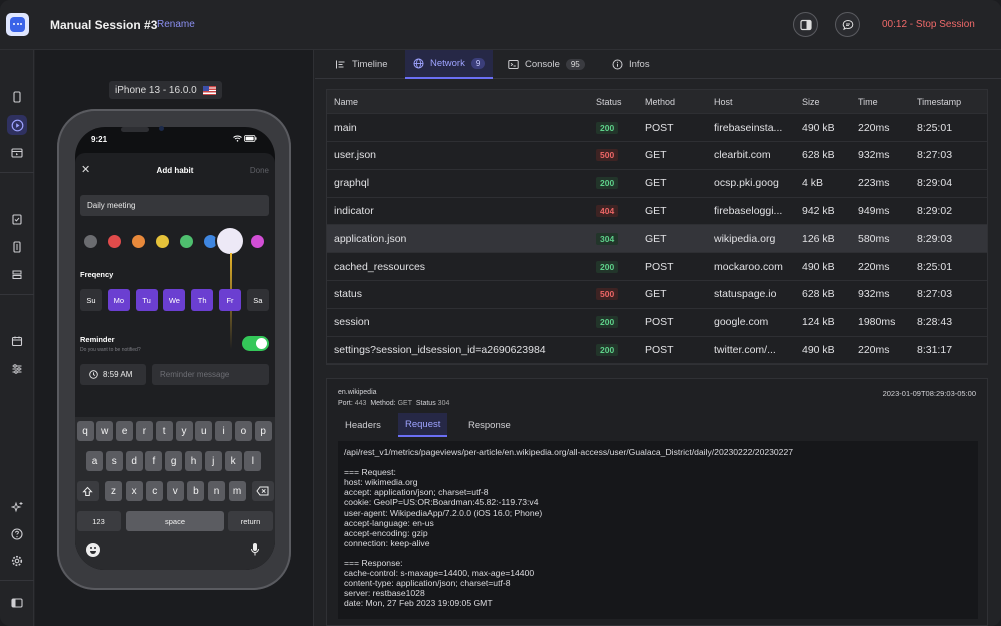 This screenshot has height=626, width=1001. What do you see at coordinates (17, 275) in the screenshot?
I see `sidebar-layers-button` at bounding box center [17, 275].